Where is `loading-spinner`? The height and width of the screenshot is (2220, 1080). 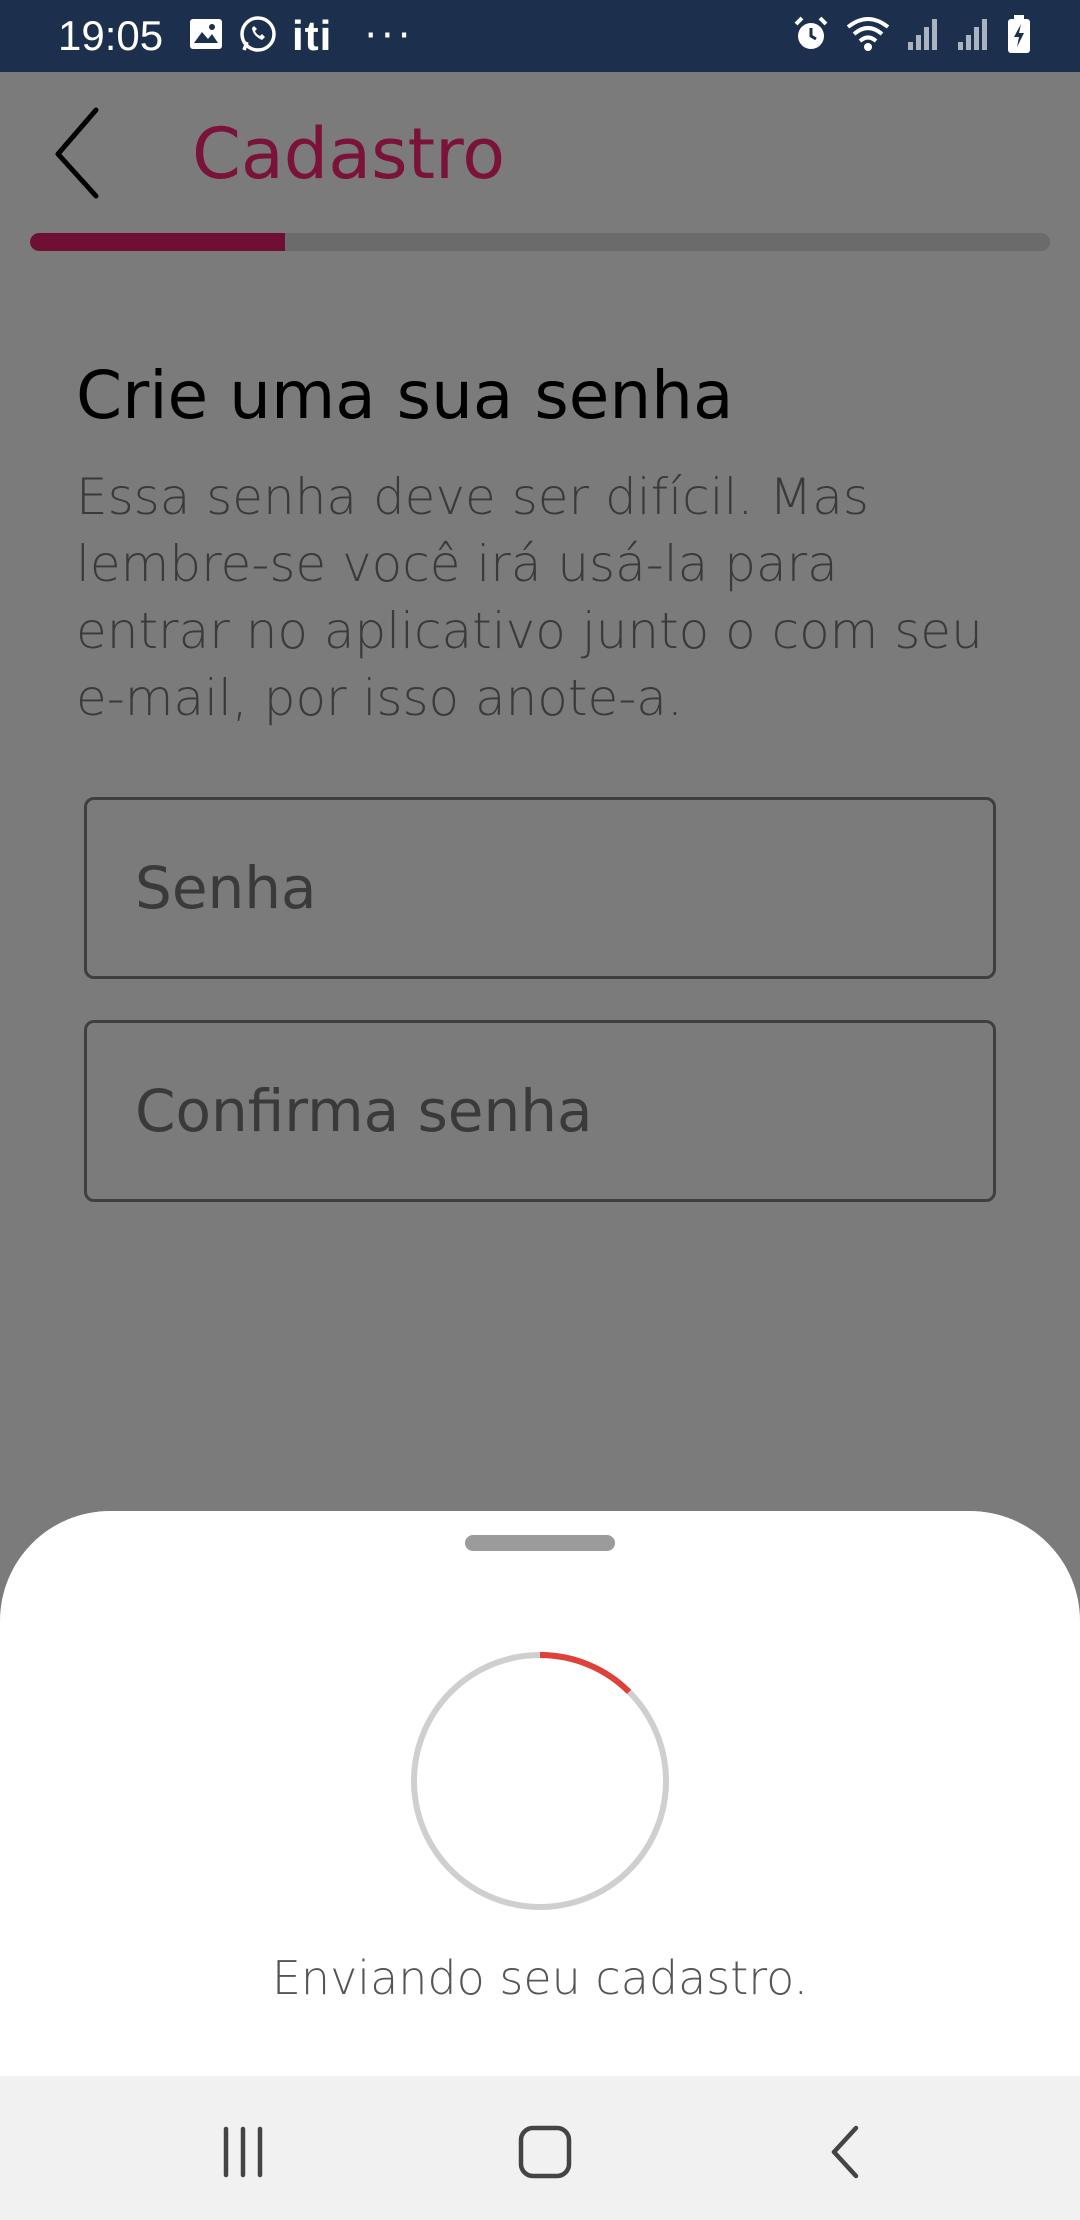 loading-spinner is located at coordinates (540, 1781).